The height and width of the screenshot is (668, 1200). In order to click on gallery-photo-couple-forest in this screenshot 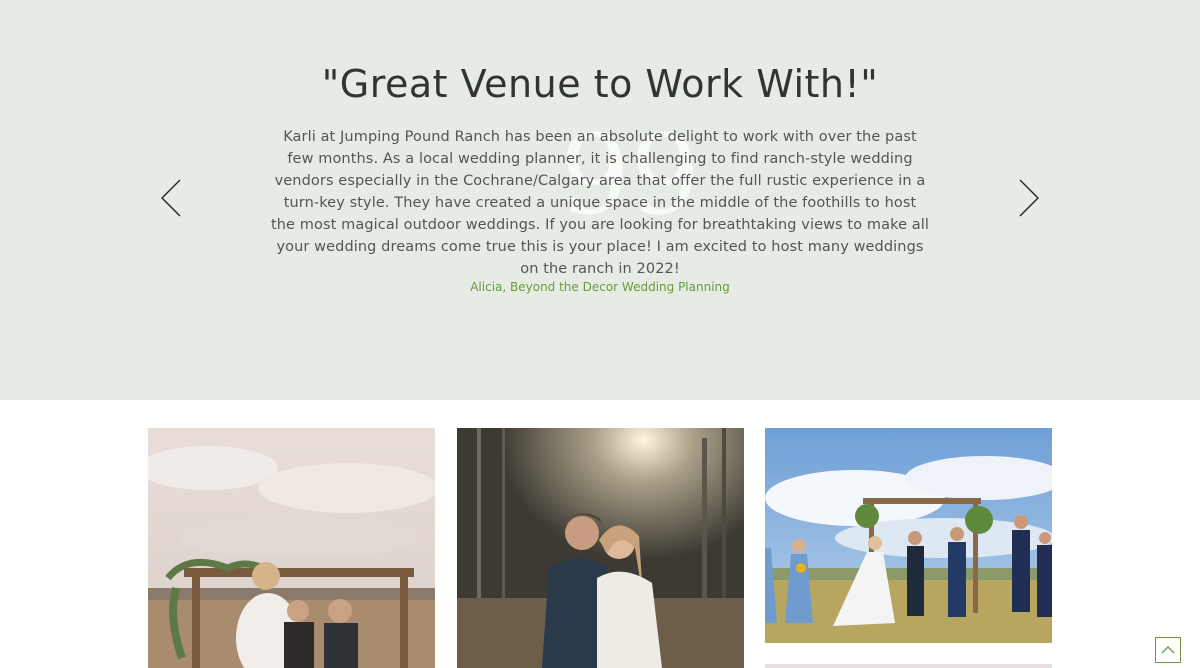, I will do `click(600, 548)`.